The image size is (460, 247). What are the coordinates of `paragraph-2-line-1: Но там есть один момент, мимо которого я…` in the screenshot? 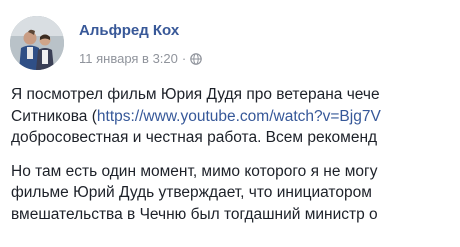 It's located at (194, 171).